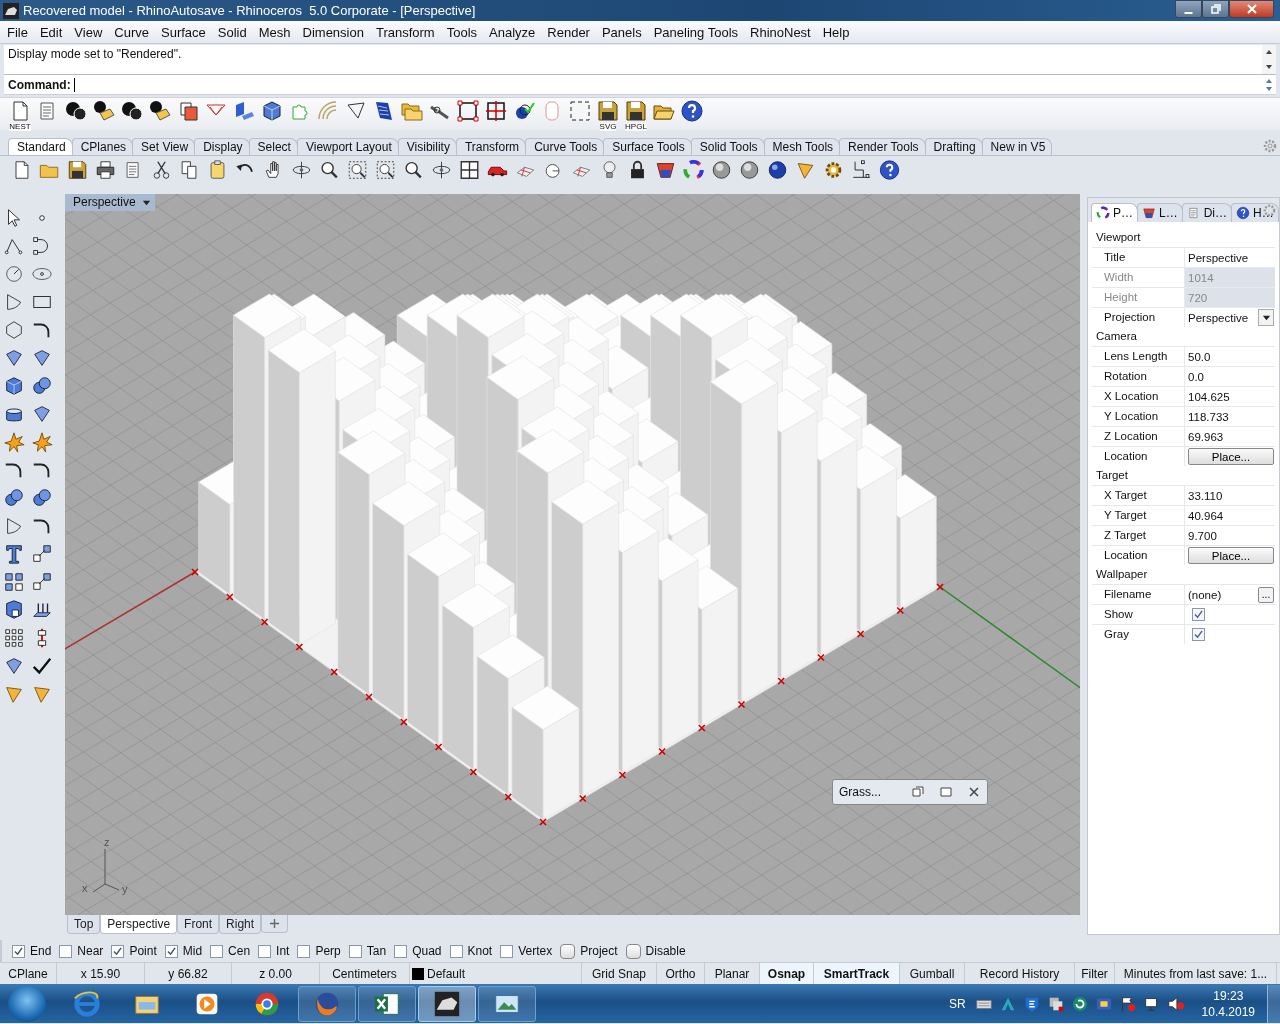 The image size is (1280, 1024). What do you see at coordinates (569, 32) in the screenshot?
I see `menu-item: Render` at bounding box center [569, 32].